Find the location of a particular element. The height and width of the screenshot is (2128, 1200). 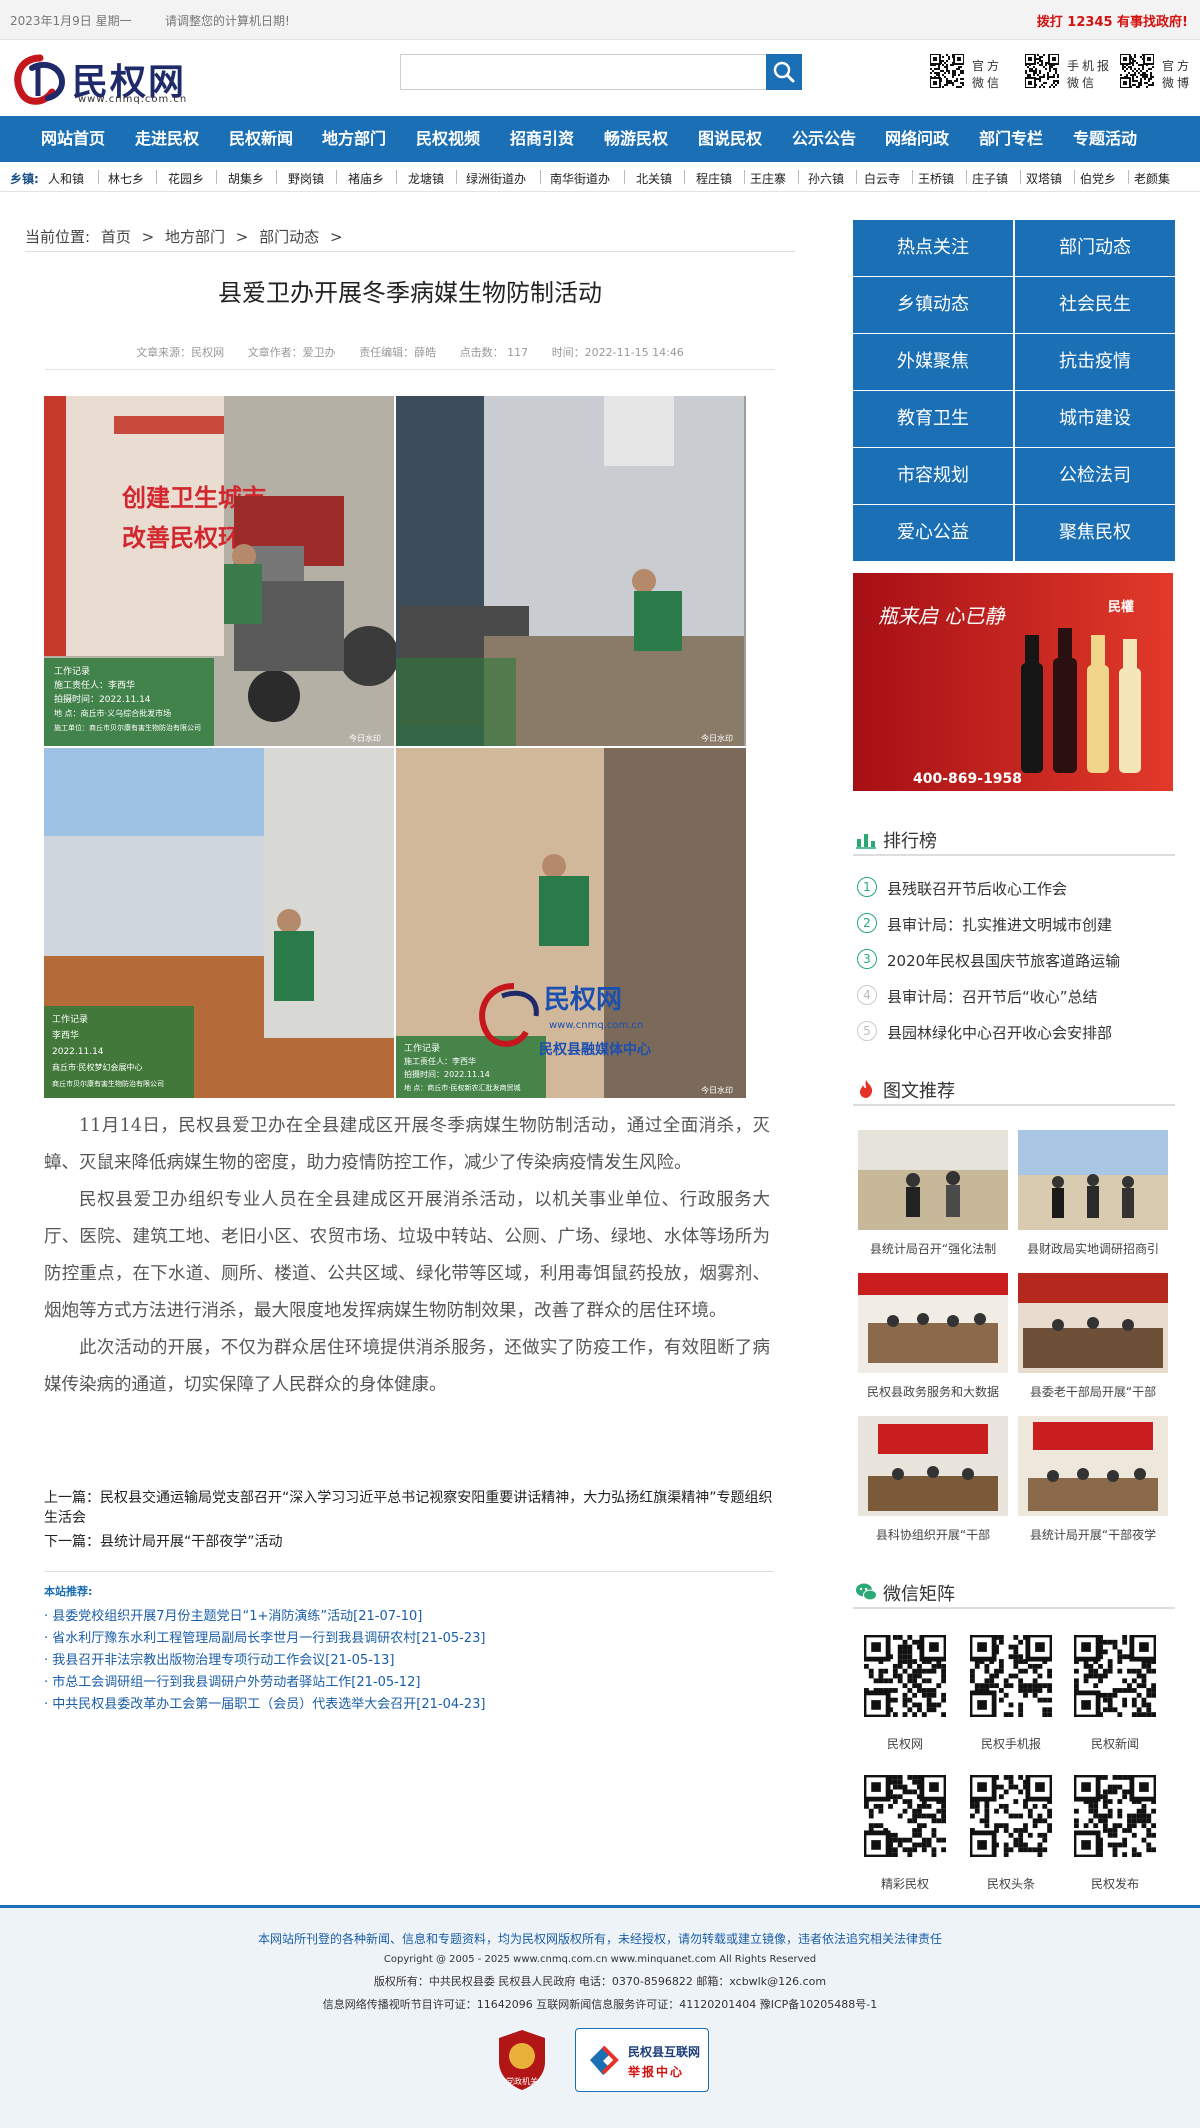

rank-link: 县残联召开节后收心工作会 is located at coordinates (977, 888).